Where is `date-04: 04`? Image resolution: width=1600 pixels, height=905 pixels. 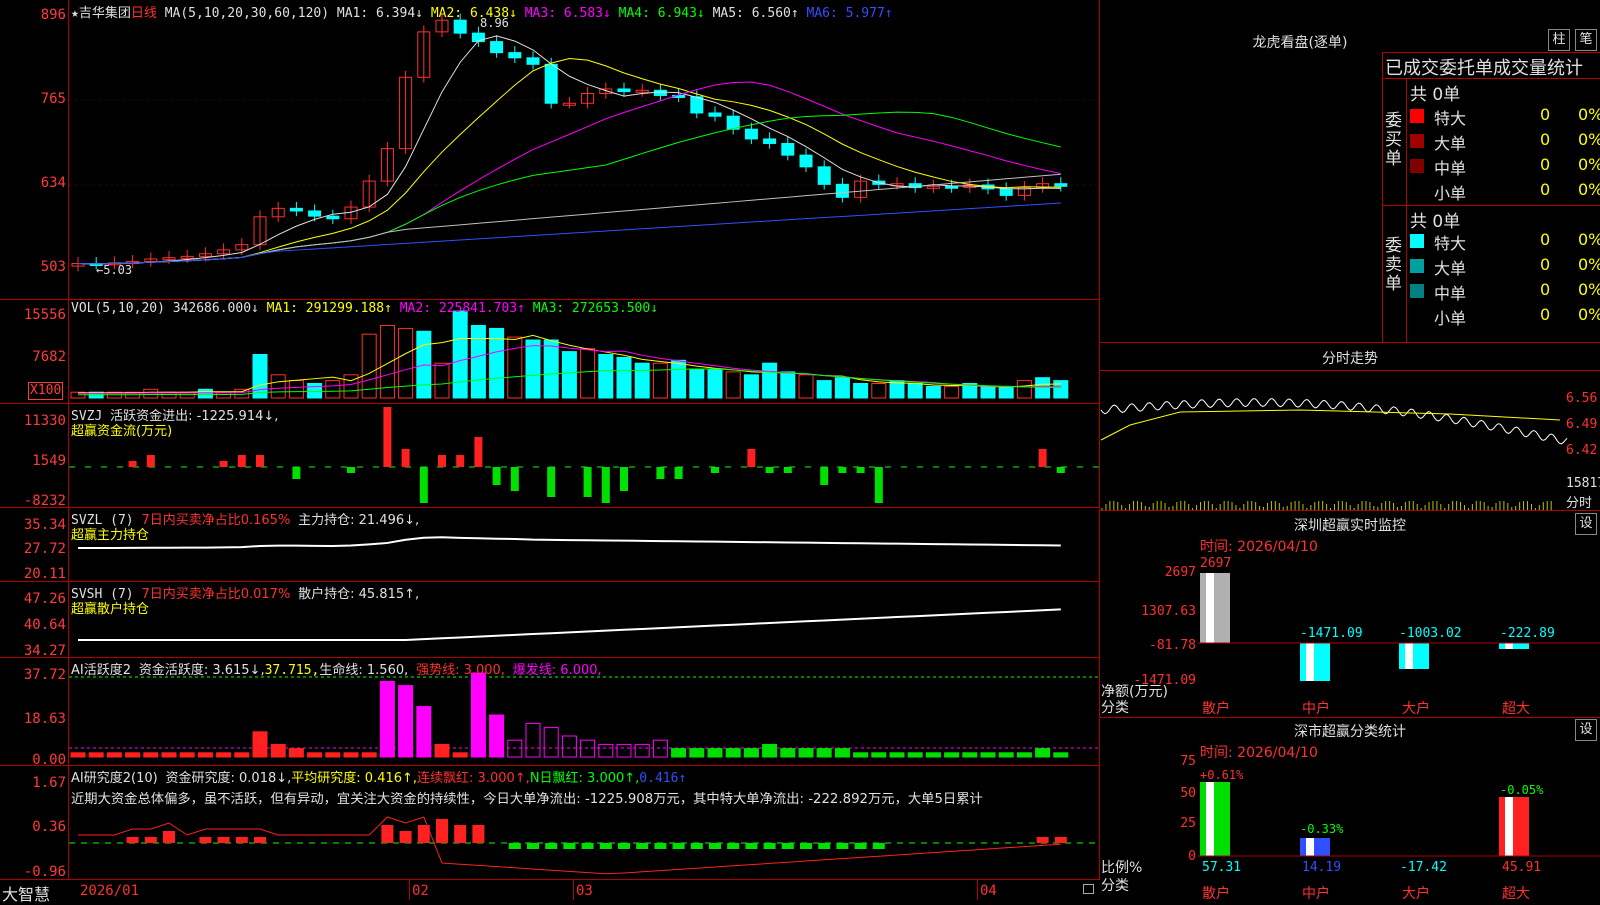
date-04: 04 is located at coordinates (988, 891).